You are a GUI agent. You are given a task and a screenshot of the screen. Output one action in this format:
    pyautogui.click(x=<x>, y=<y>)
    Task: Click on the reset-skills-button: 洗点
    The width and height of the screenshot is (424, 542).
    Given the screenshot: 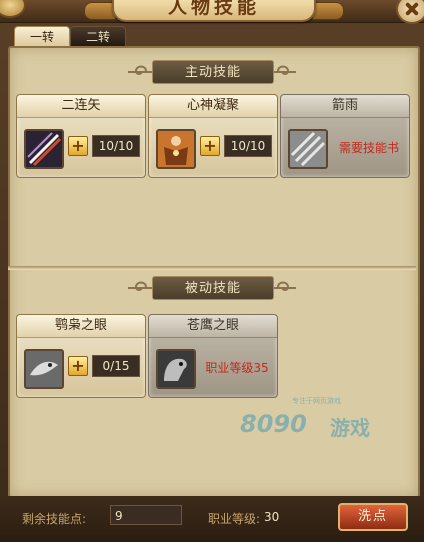 What is the action you would take?
    pyautogui.click(x=373, y=517)
    